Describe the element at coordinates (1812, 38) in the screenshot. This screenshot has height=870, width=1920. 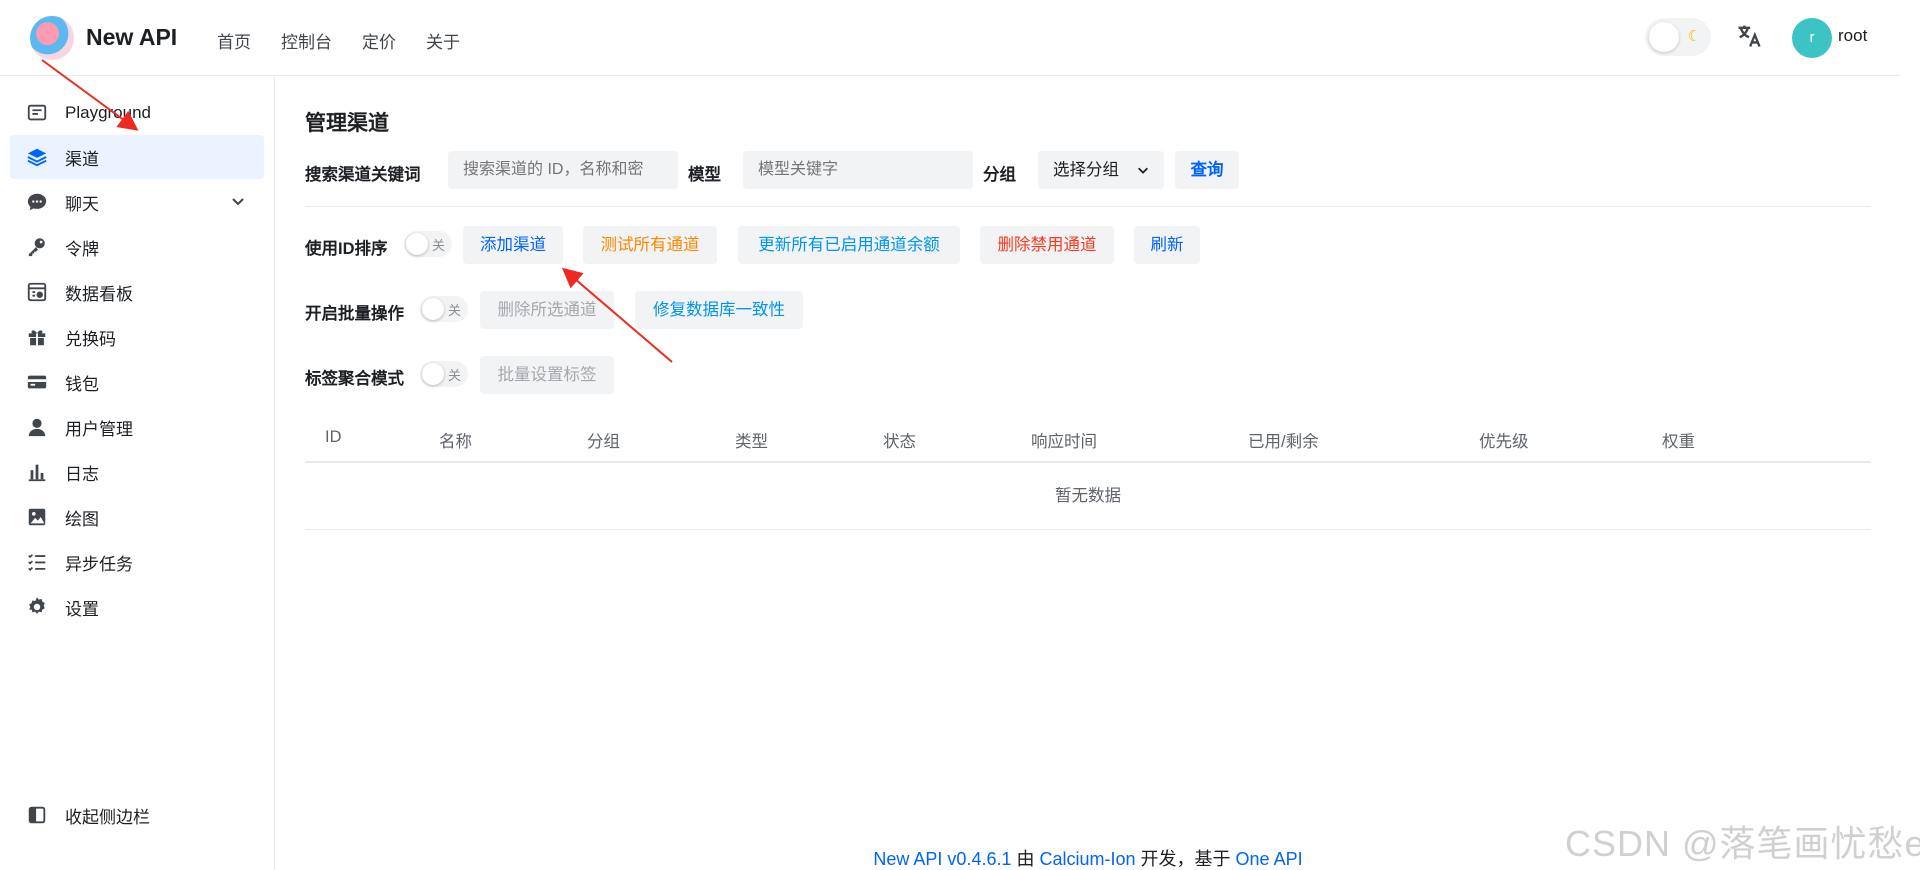
I see `avatar: r` at that location.